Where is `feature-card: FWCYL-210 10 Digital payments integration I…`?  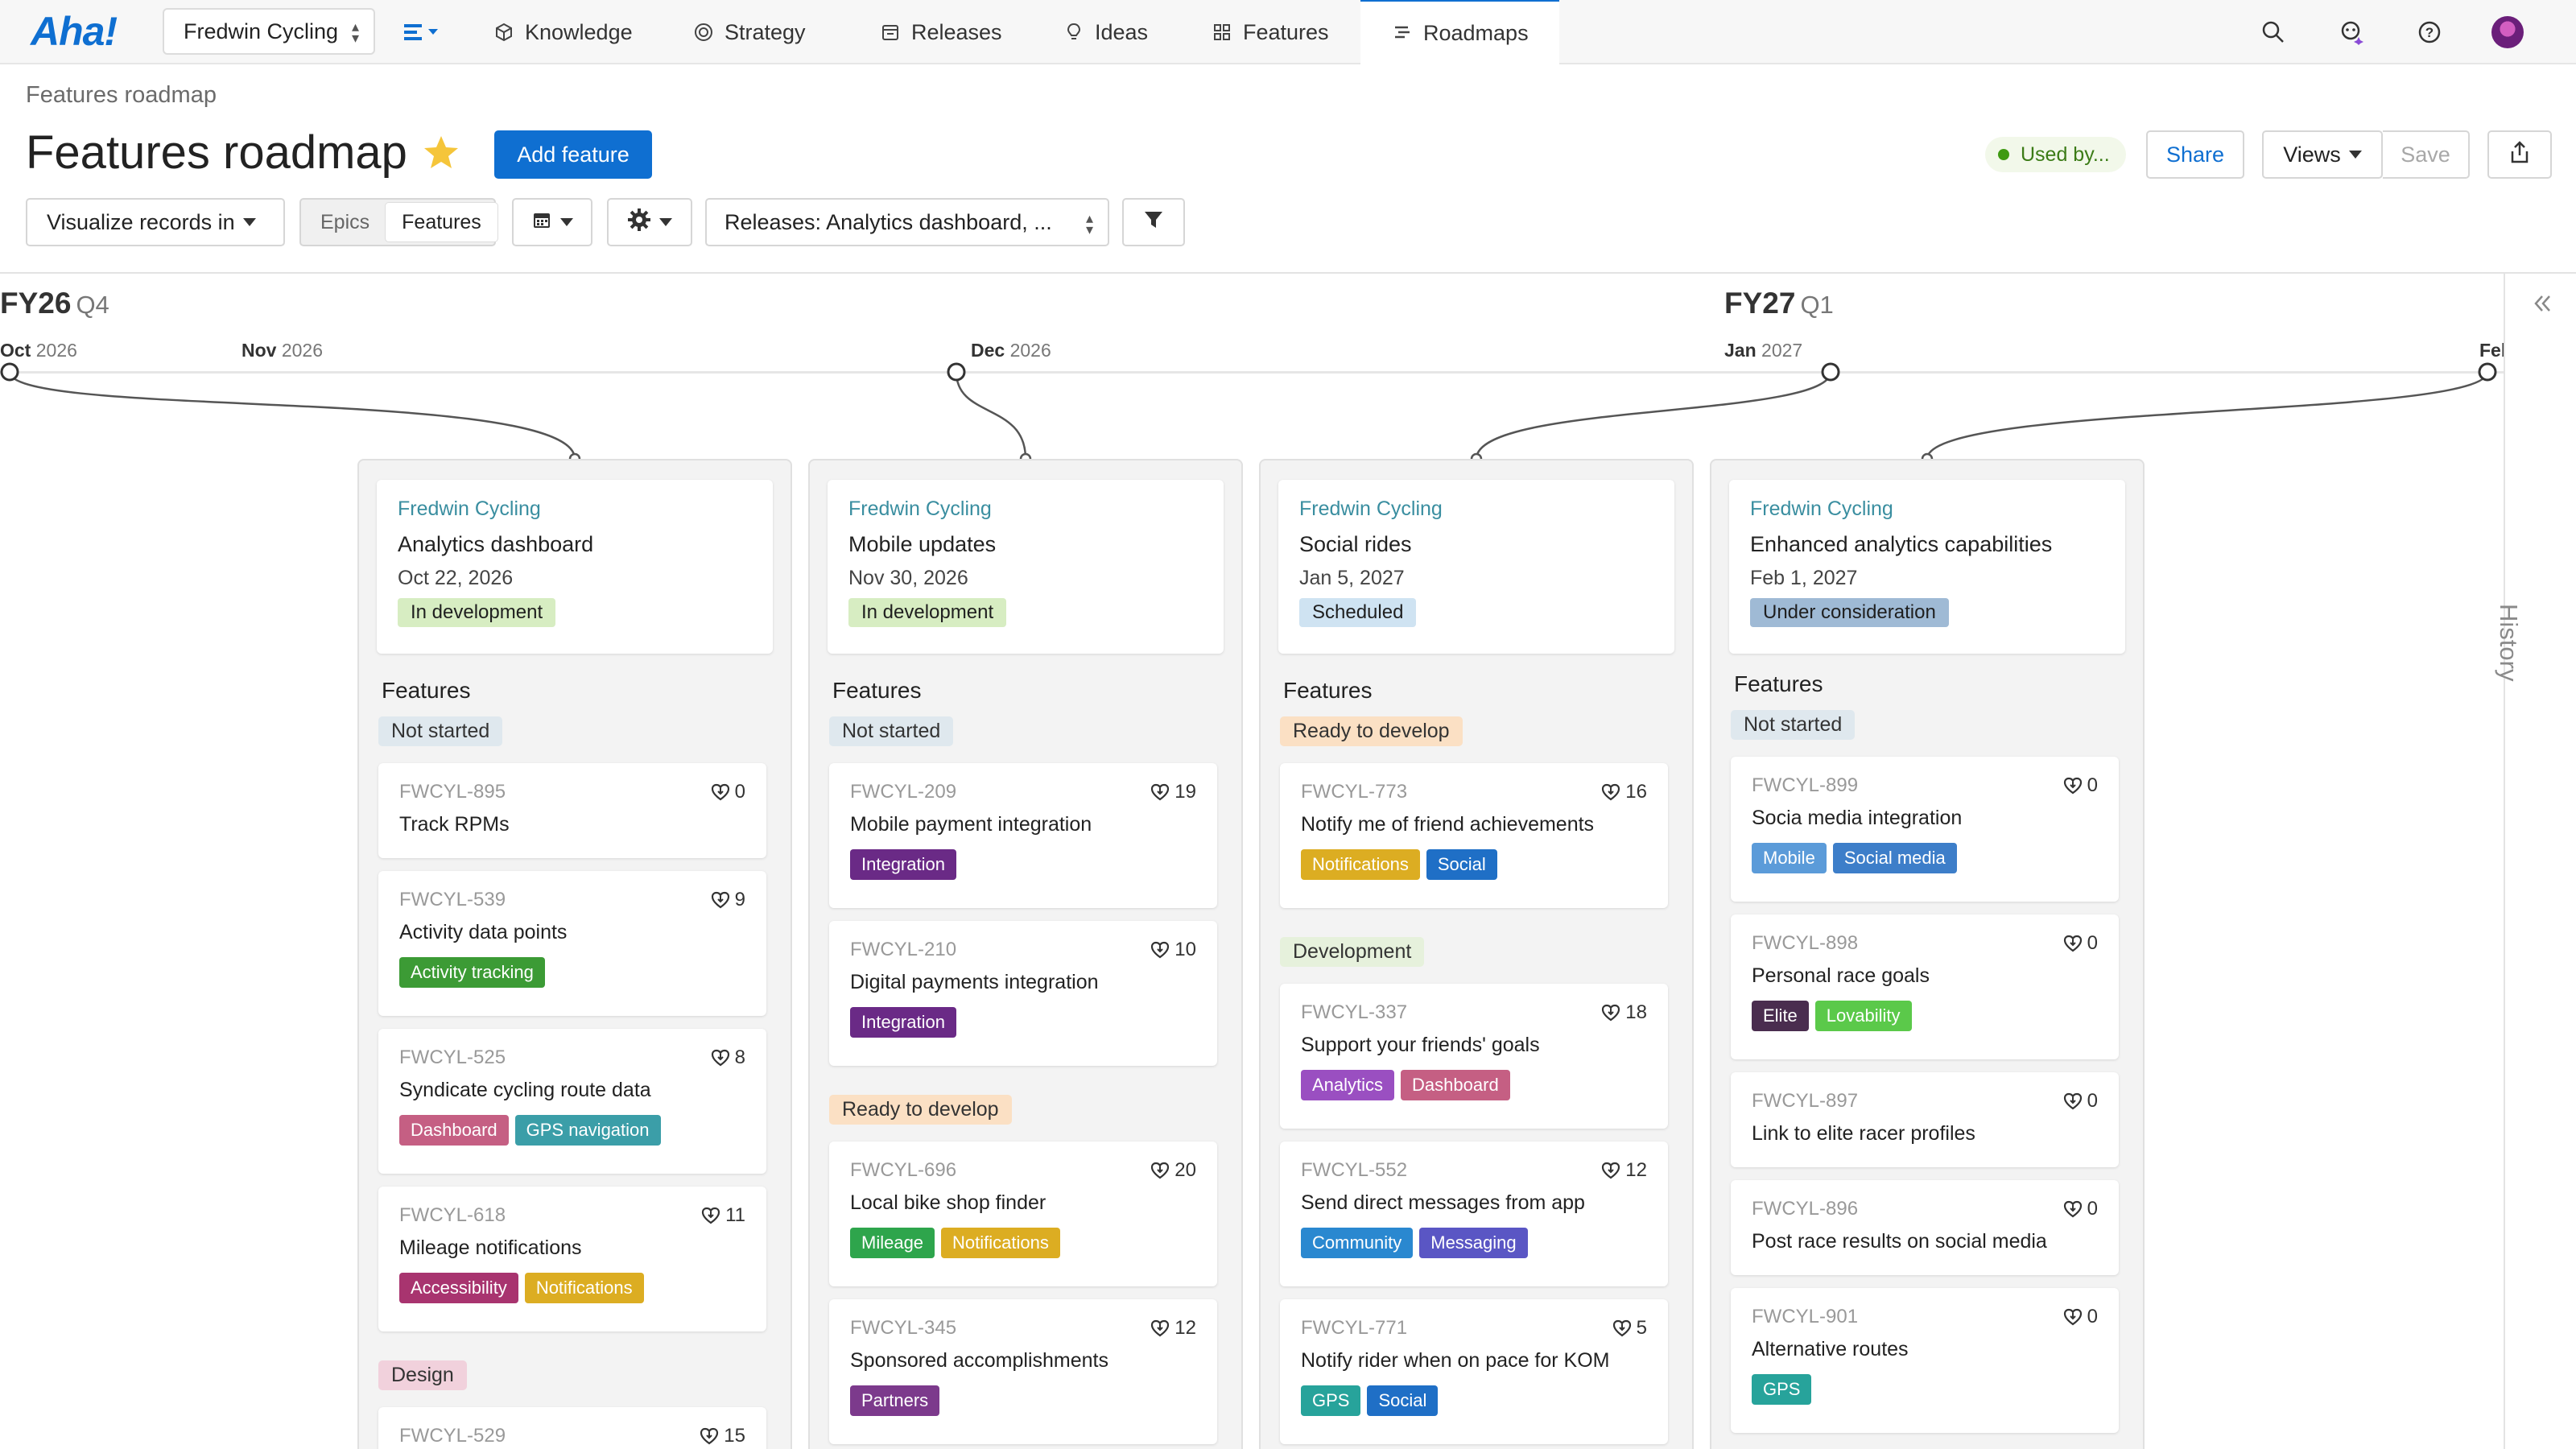 feature-card: FWCYL-210 10 Digital payments integration I… is located at coordinates (1023, 993).